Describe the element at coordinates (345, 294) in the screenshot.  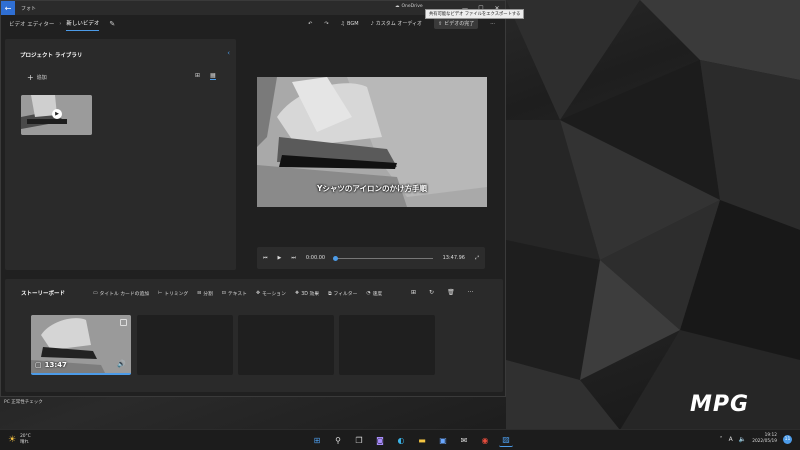
I see `filters-label: フィルター` at that location.